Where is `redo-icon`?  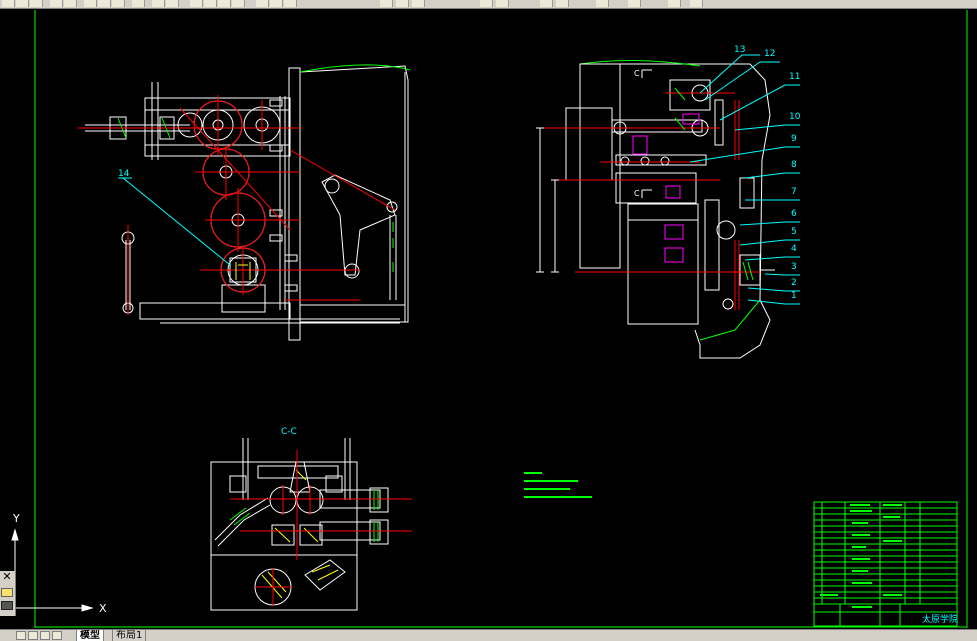
redo-icon is located at coordinates (172, 3).